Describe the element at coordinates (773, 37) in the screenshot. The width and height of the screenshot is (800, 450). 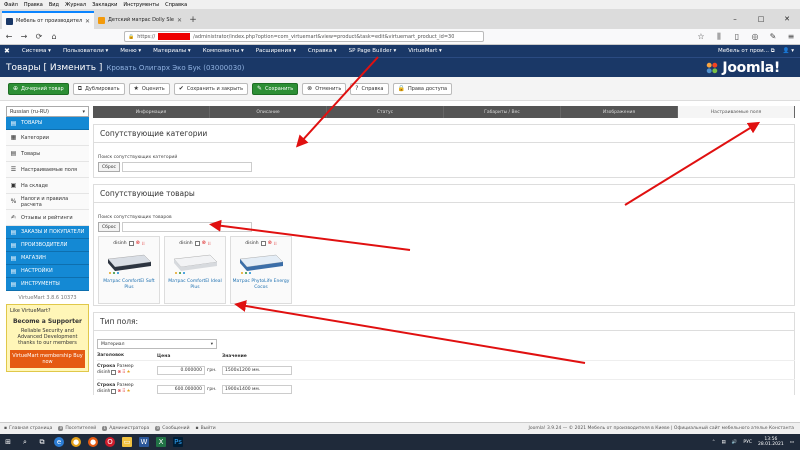
I see `pen-icon: ✎` at that location.